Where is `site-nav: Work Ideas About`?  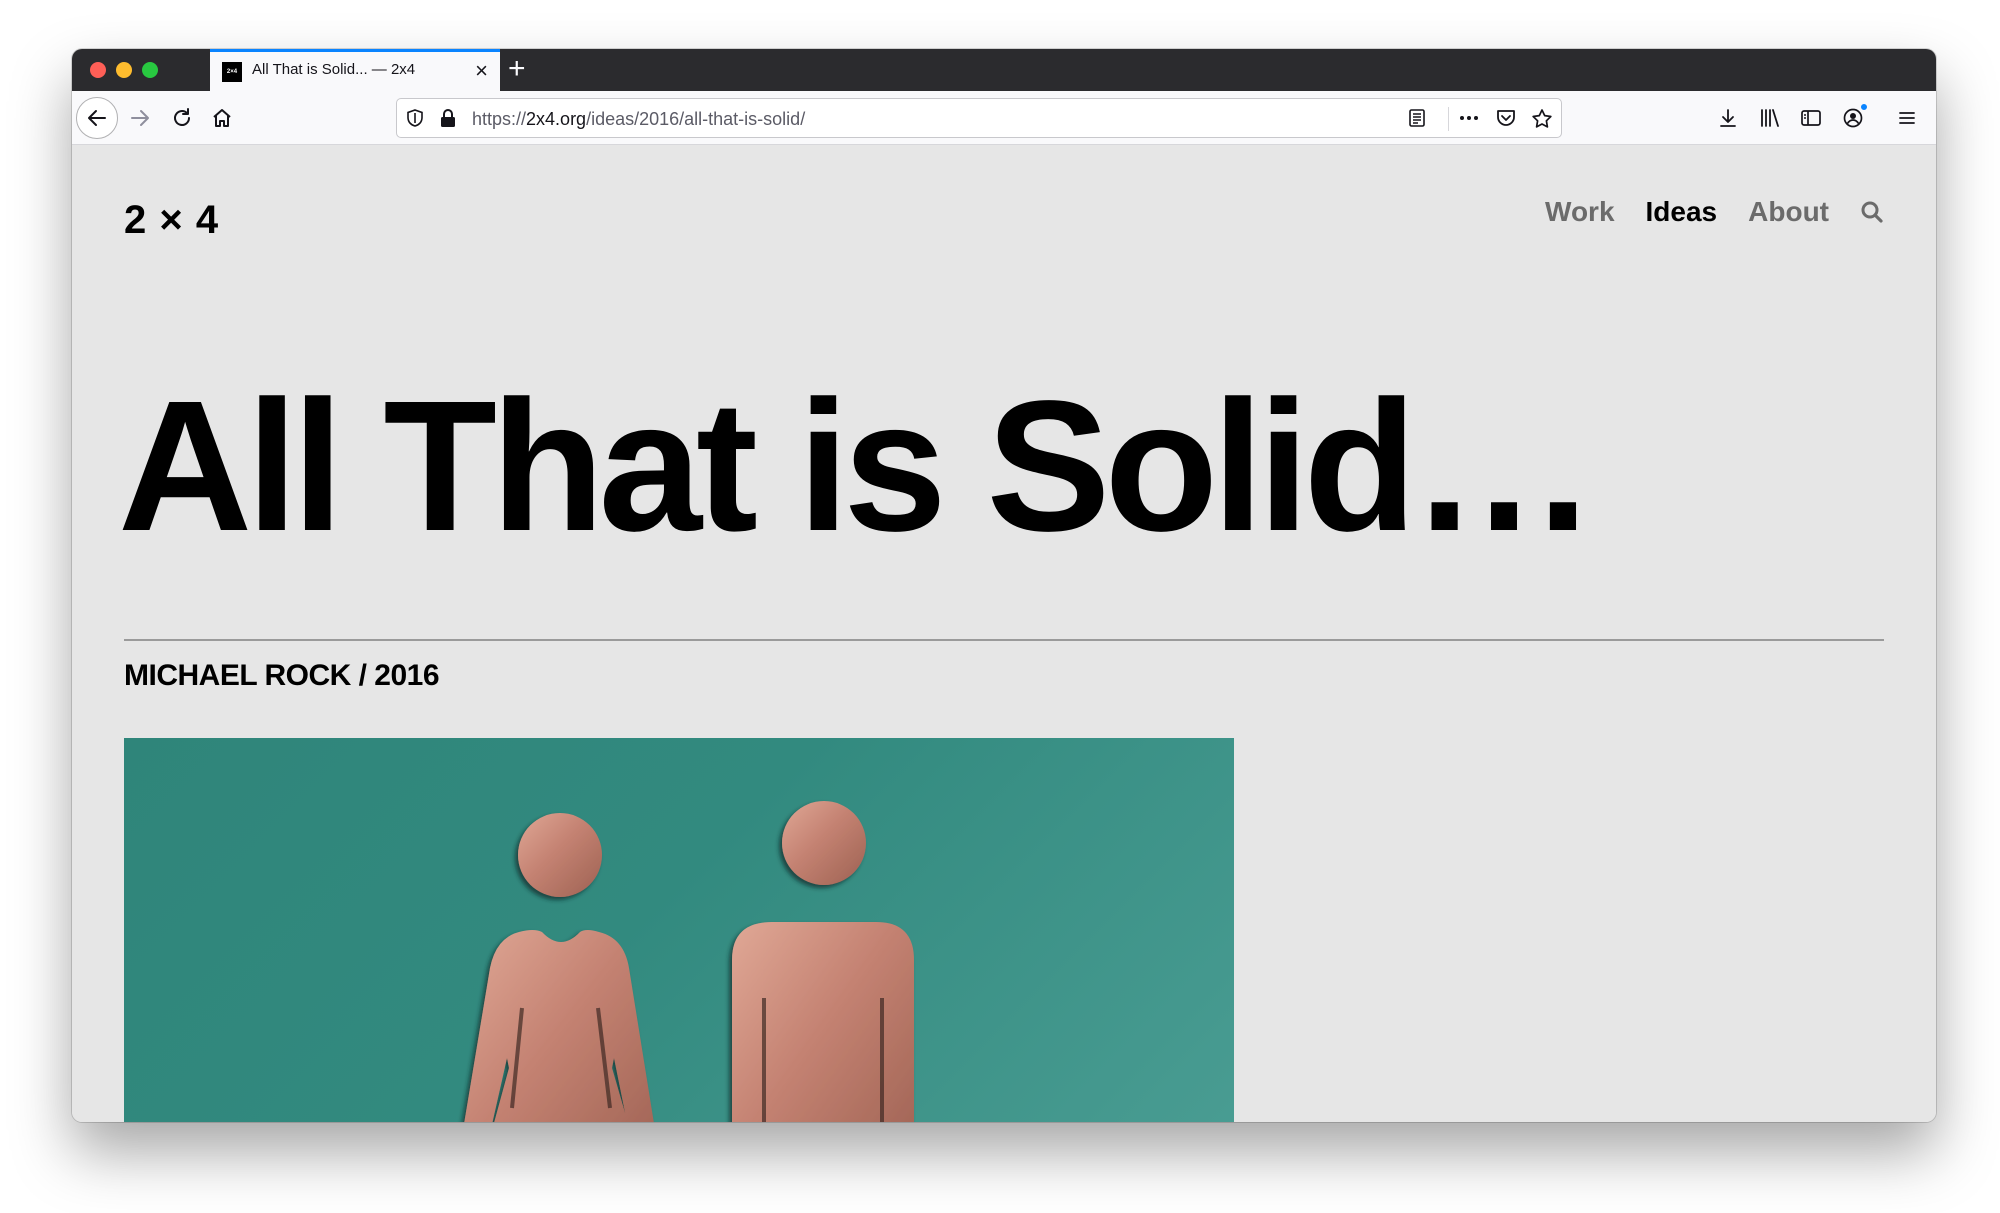
site-nav: Work Ideas About is located at coordinates (1714, 212).